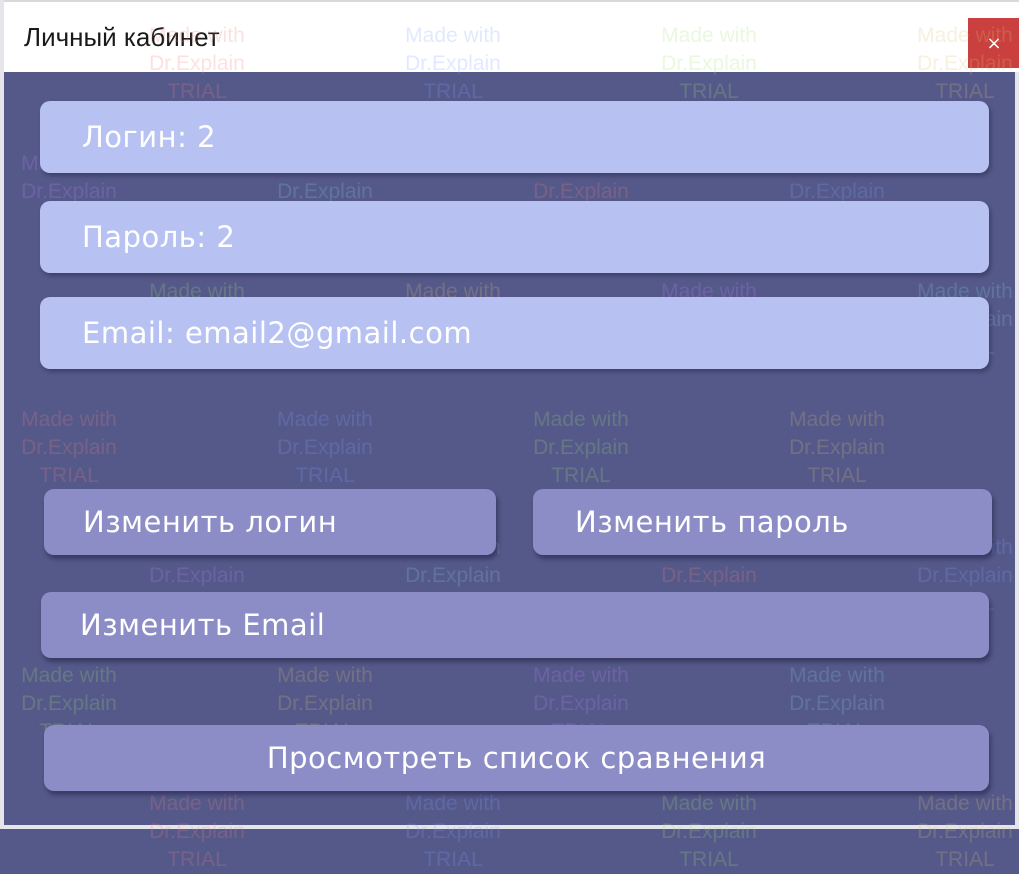 The width and height of the screenshot is (1019, 874). What do you see at coordinates (122, 37) in the screenshot?
I see `window-title: Личный кабинет` at bounding box center [122, 37].